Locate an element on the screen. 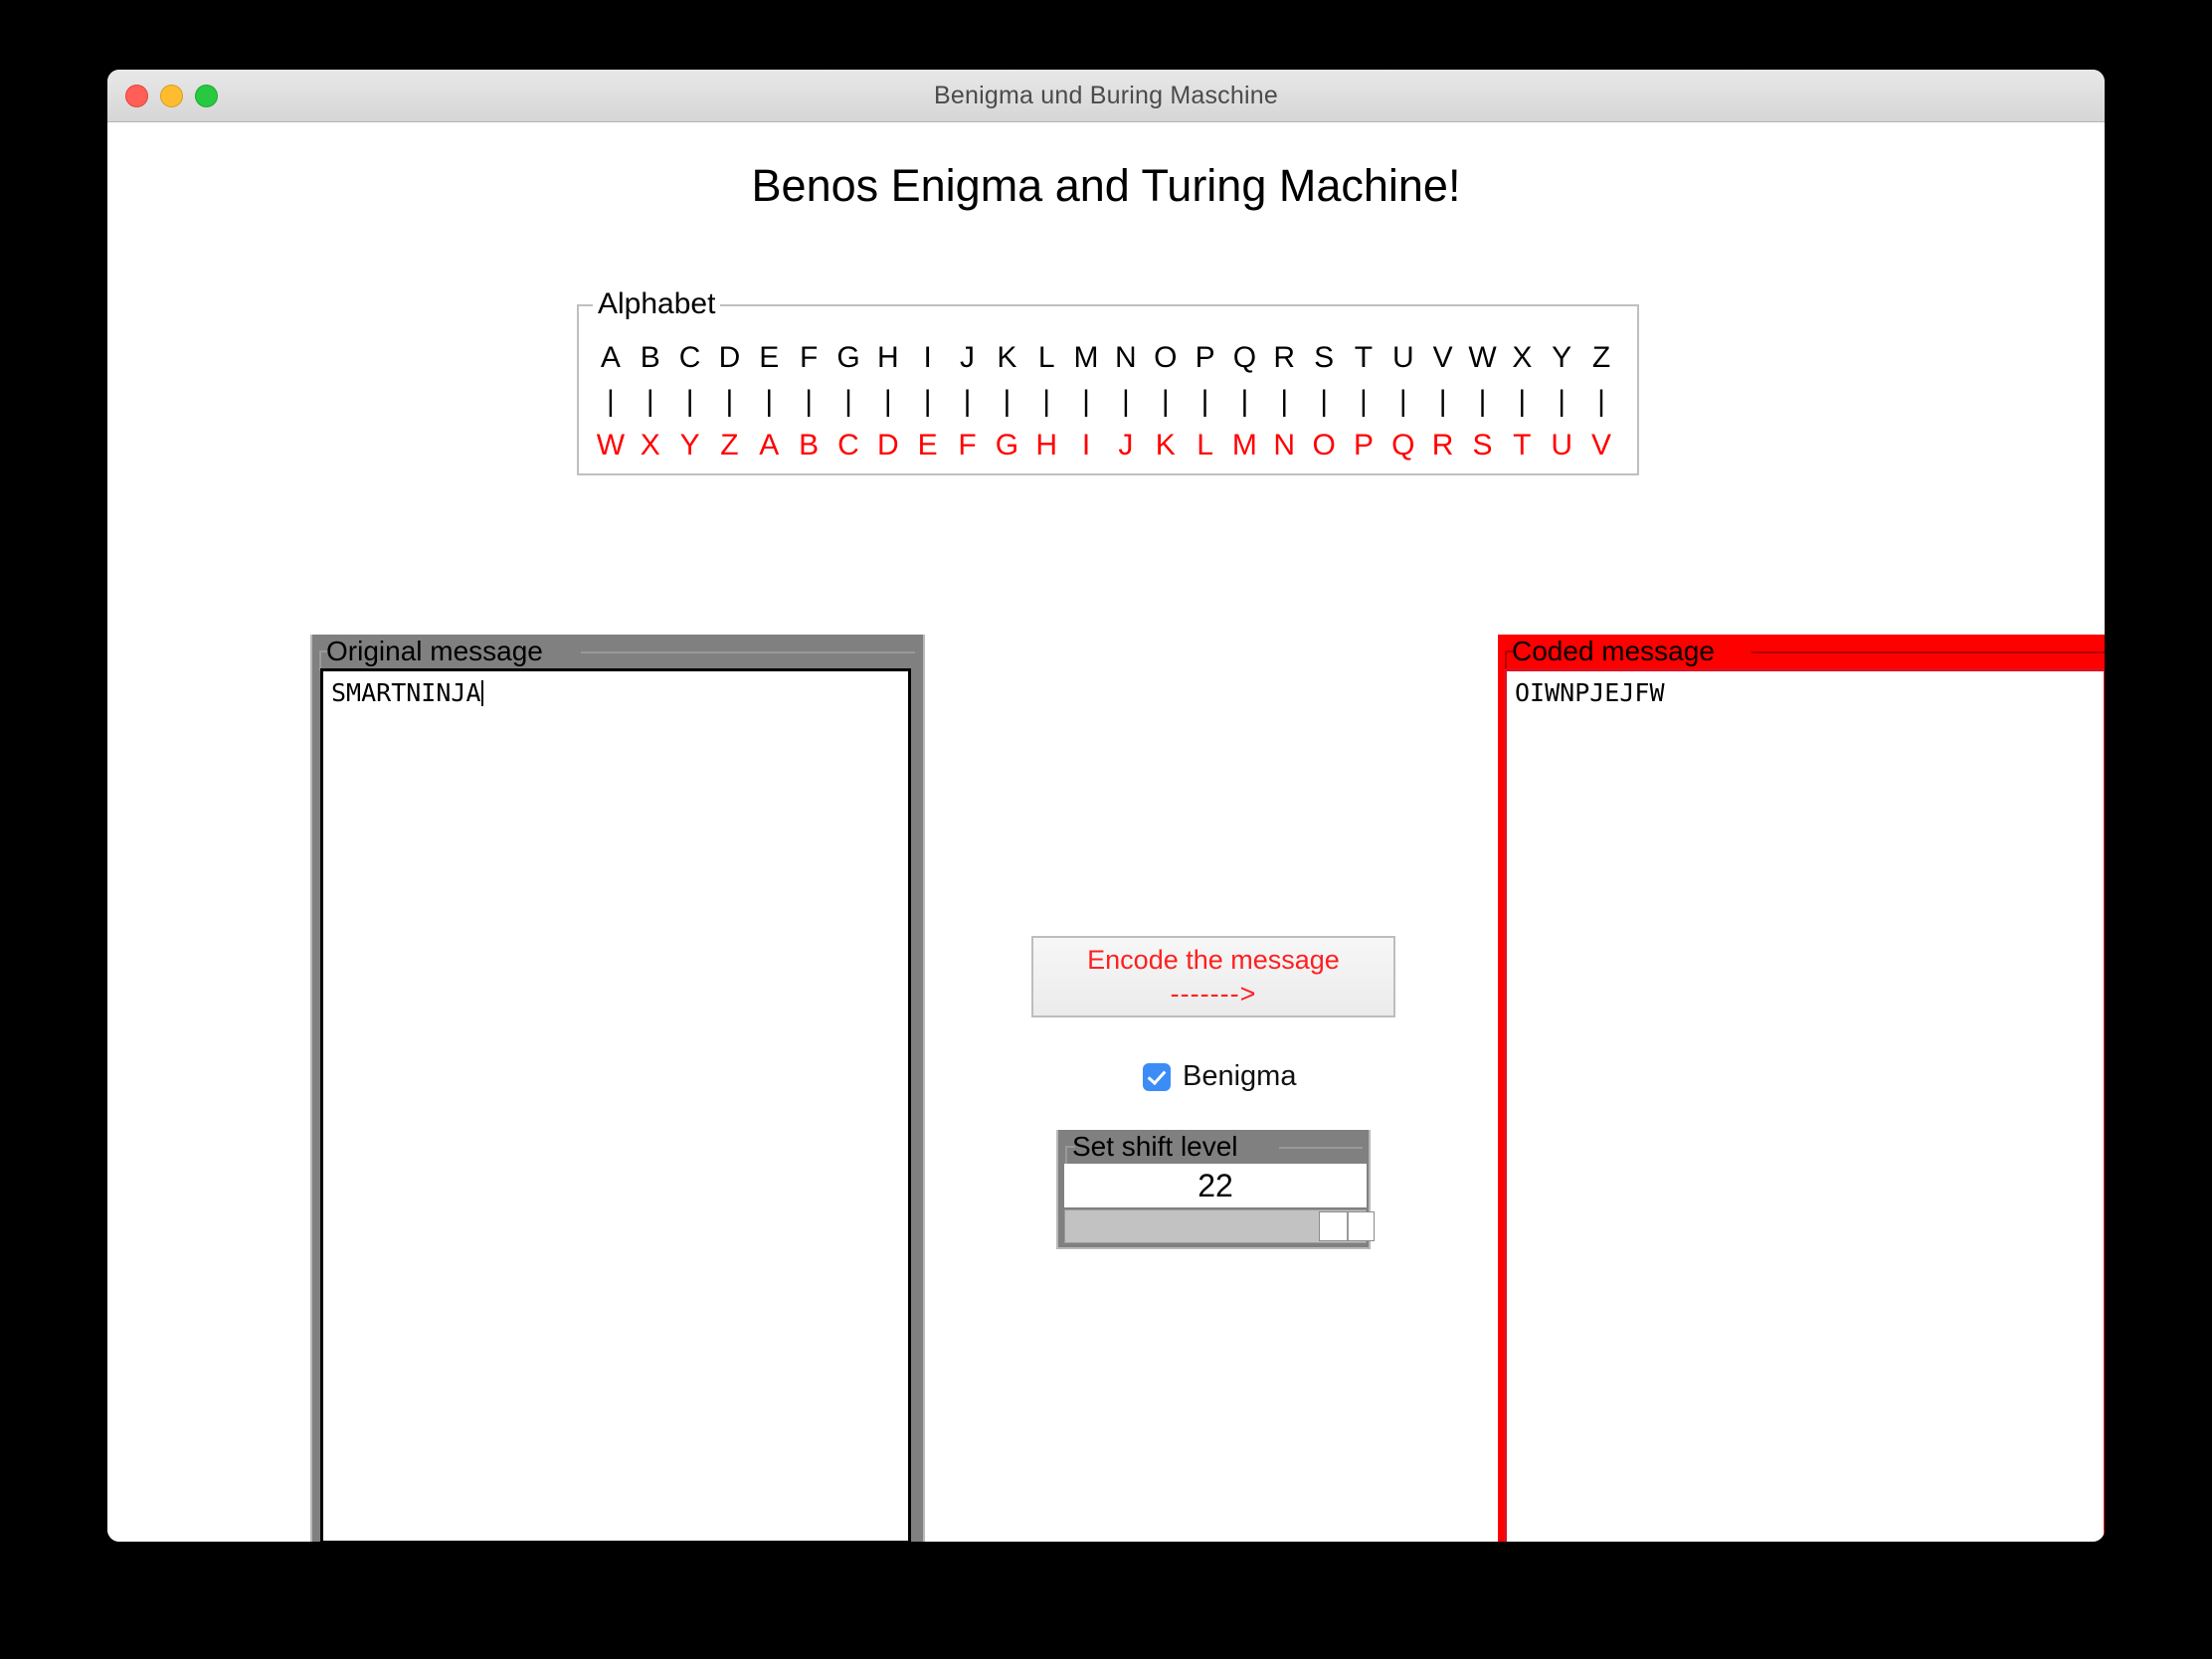 This screenshot has width=2212, height=1659. close-window-button is located at coordinates (136, 95).